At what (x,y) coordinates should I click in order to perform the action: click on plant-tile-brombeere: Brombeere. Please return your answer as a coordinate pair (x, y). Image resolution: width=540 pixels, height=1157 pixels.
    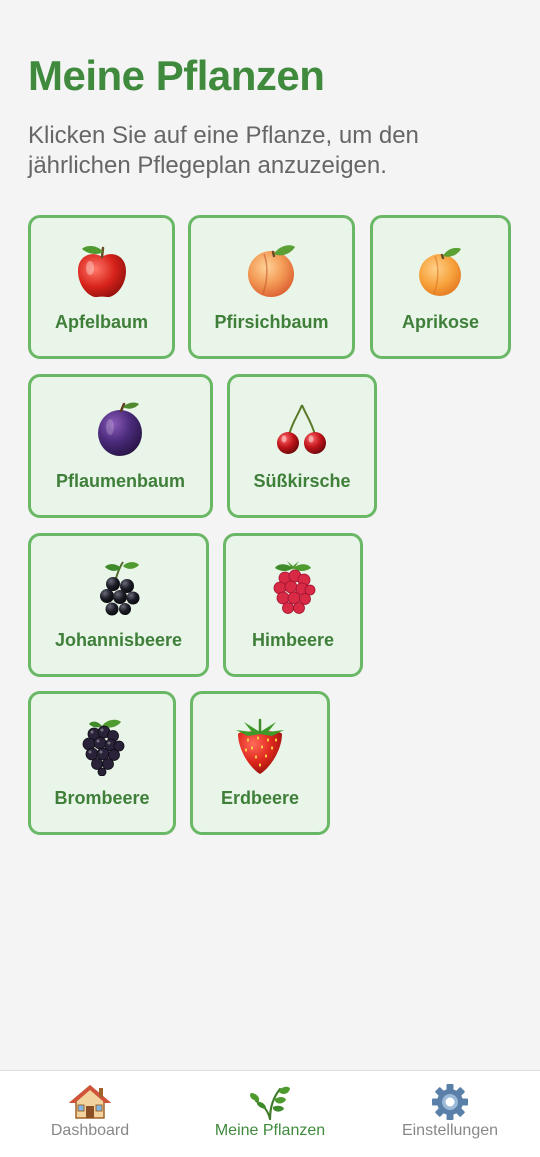
    Looking at the image, I should click on (102, 763).